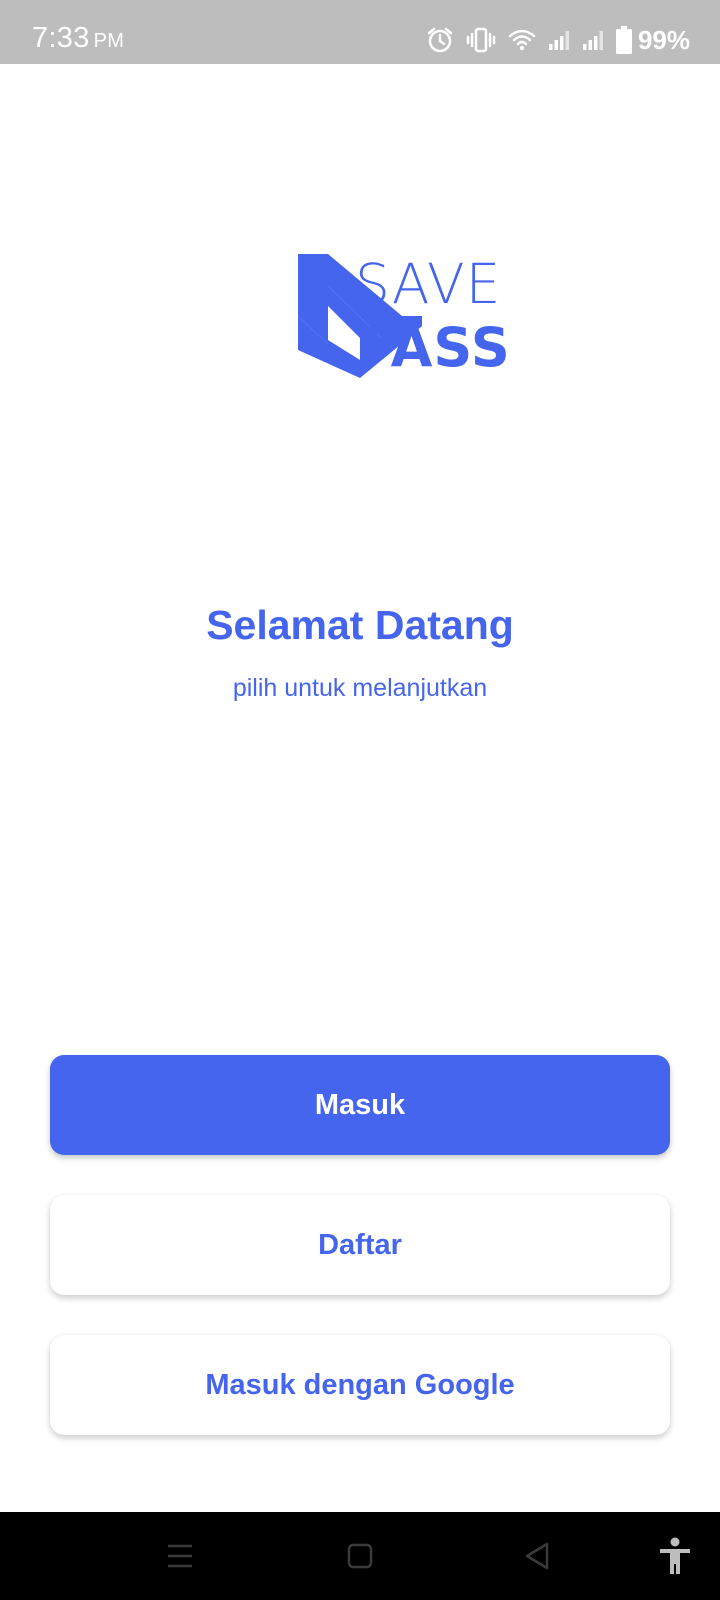 Image resolution: width=720 pixels, height=1600 pixels. I want to click on status-time: 7:33 PM, so click(78, 38).